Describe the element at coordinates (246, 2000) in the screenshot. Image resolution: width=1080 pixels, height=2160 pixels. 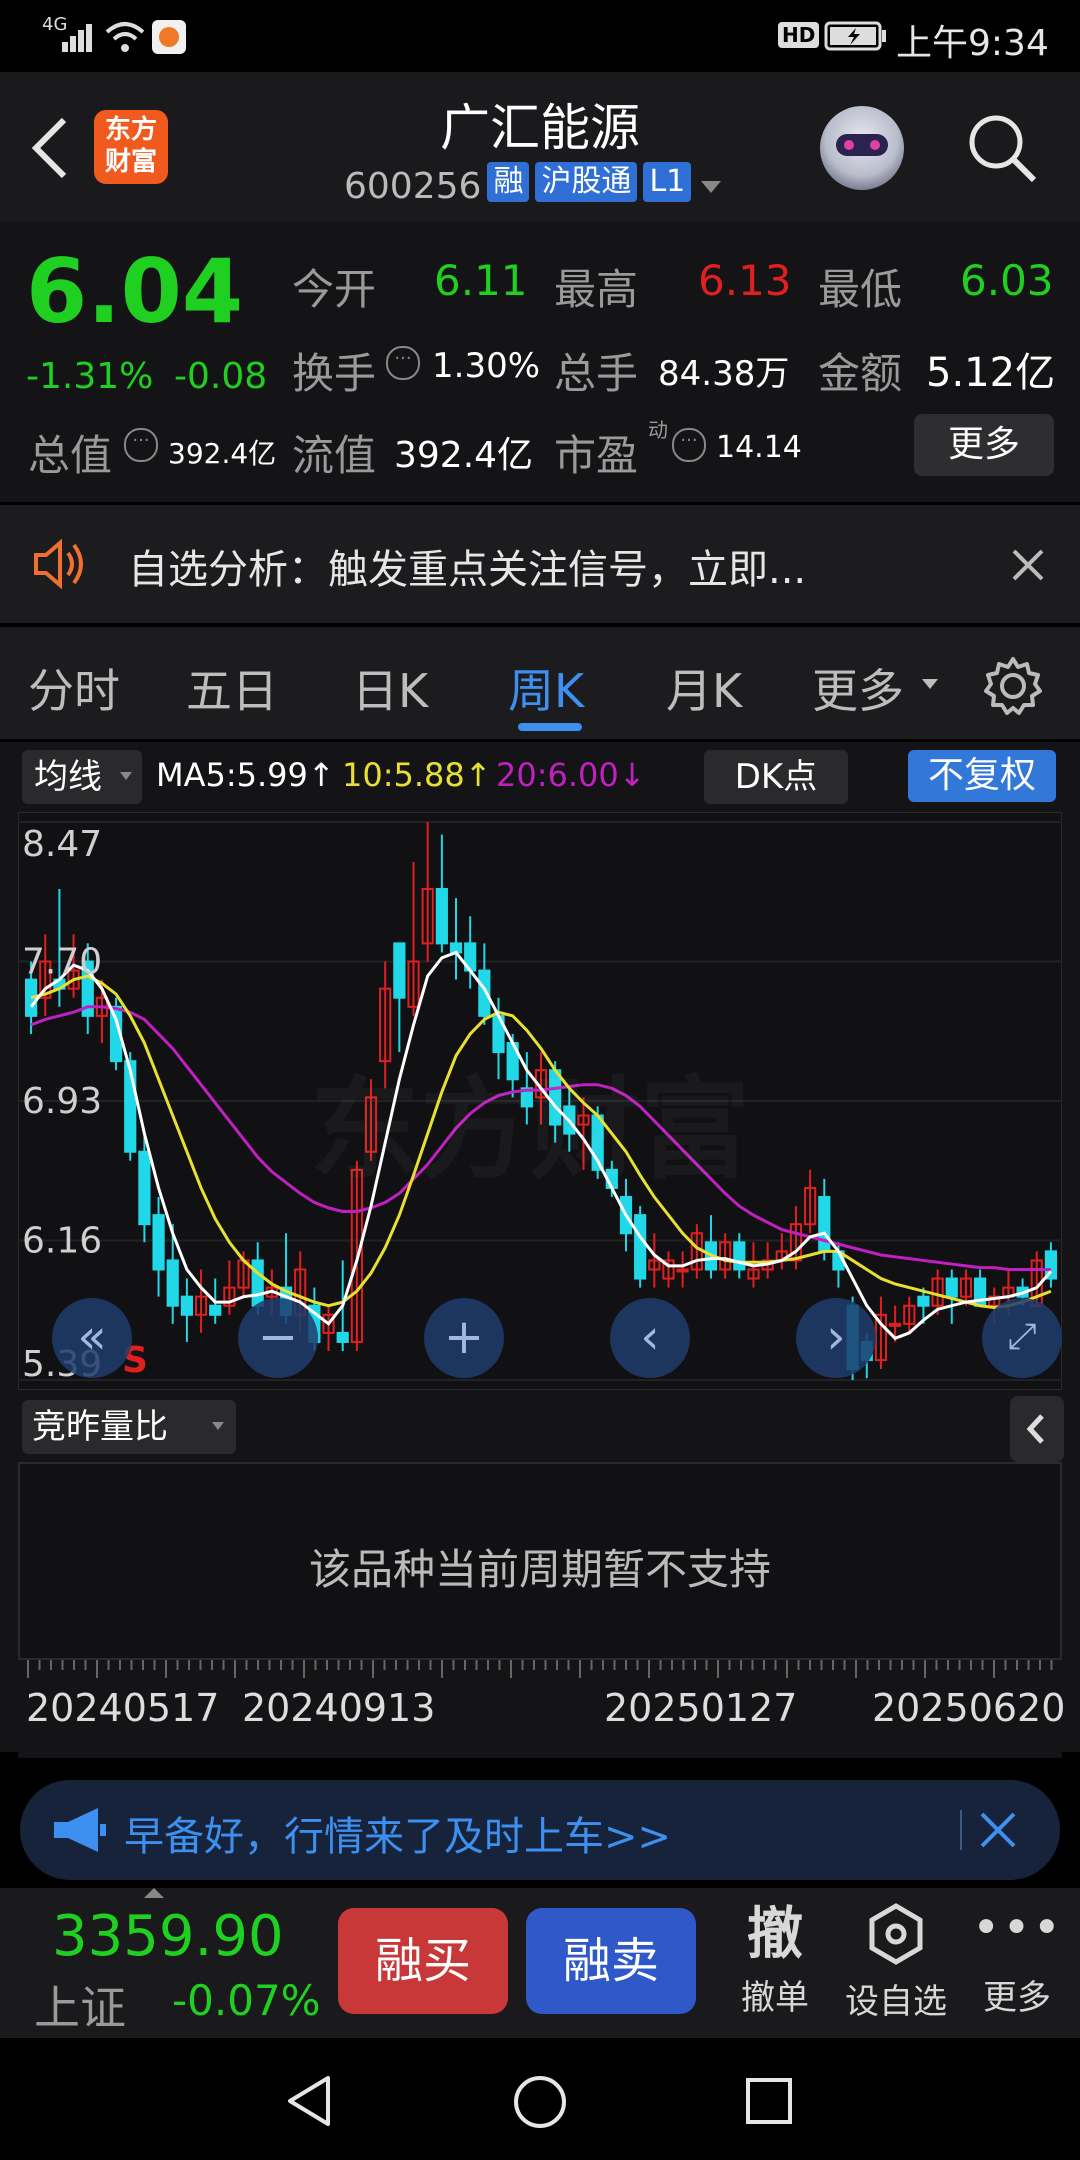
I see `index-change: -0.07%` at that location.